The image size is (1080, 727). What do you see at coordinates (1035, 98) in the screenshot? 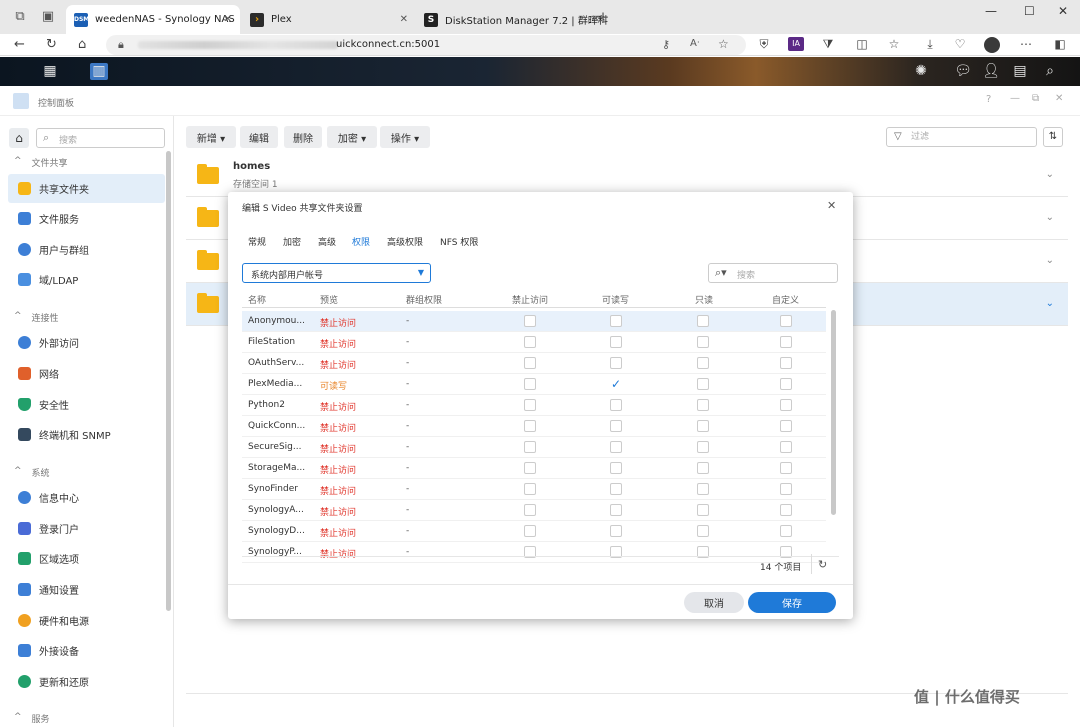
I see `restore-window-icon: ⧉` at bounding box center [1035, 98].